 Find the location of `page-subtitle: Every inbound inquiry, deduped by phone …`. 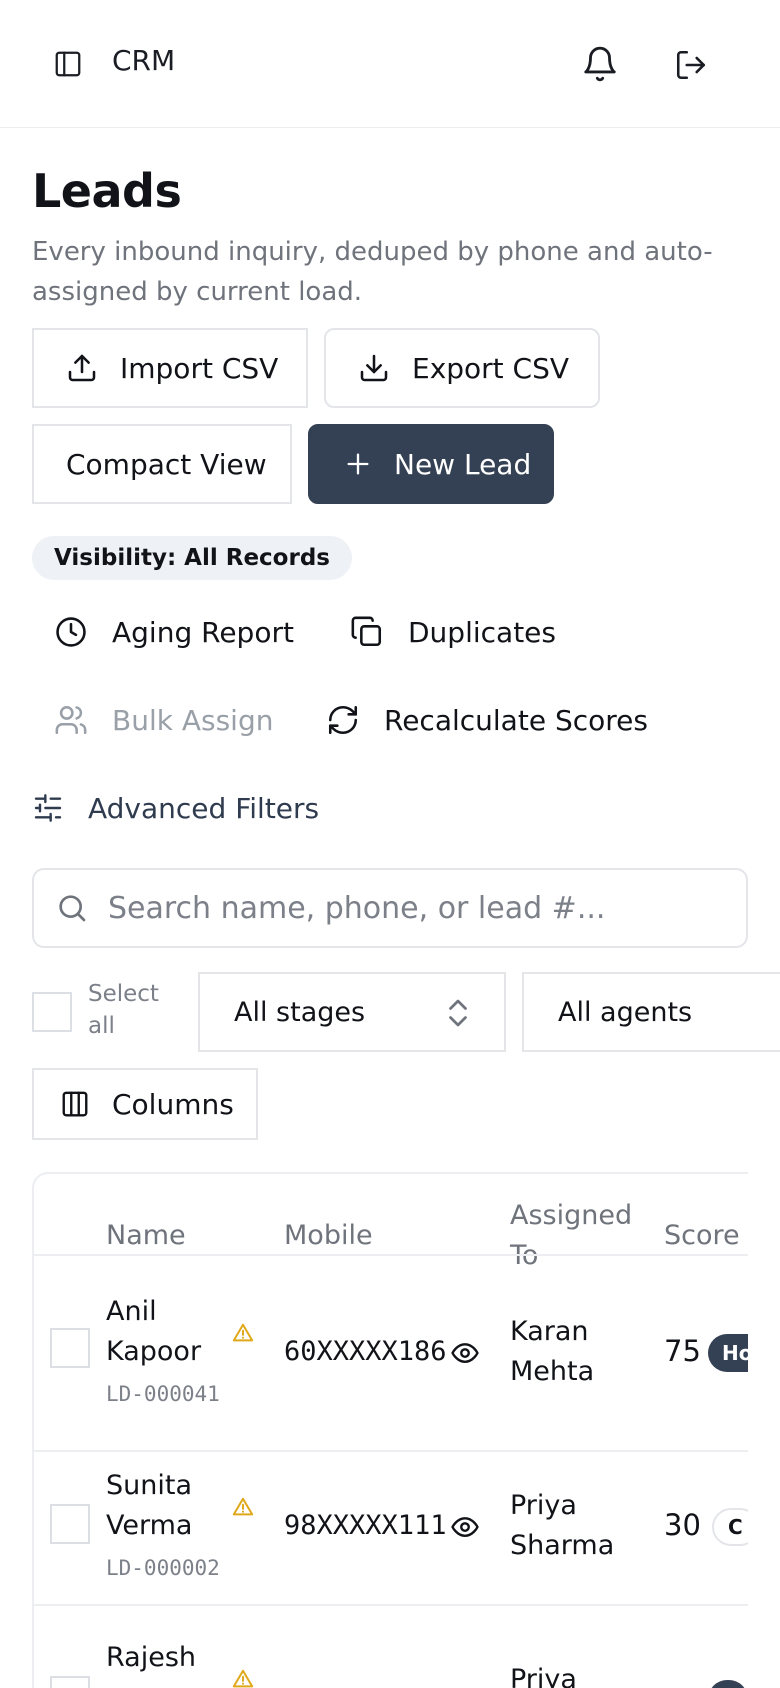

page-subtitle: Every inbound inquiry, deduped by phone … is located at coordinates (372, 272).